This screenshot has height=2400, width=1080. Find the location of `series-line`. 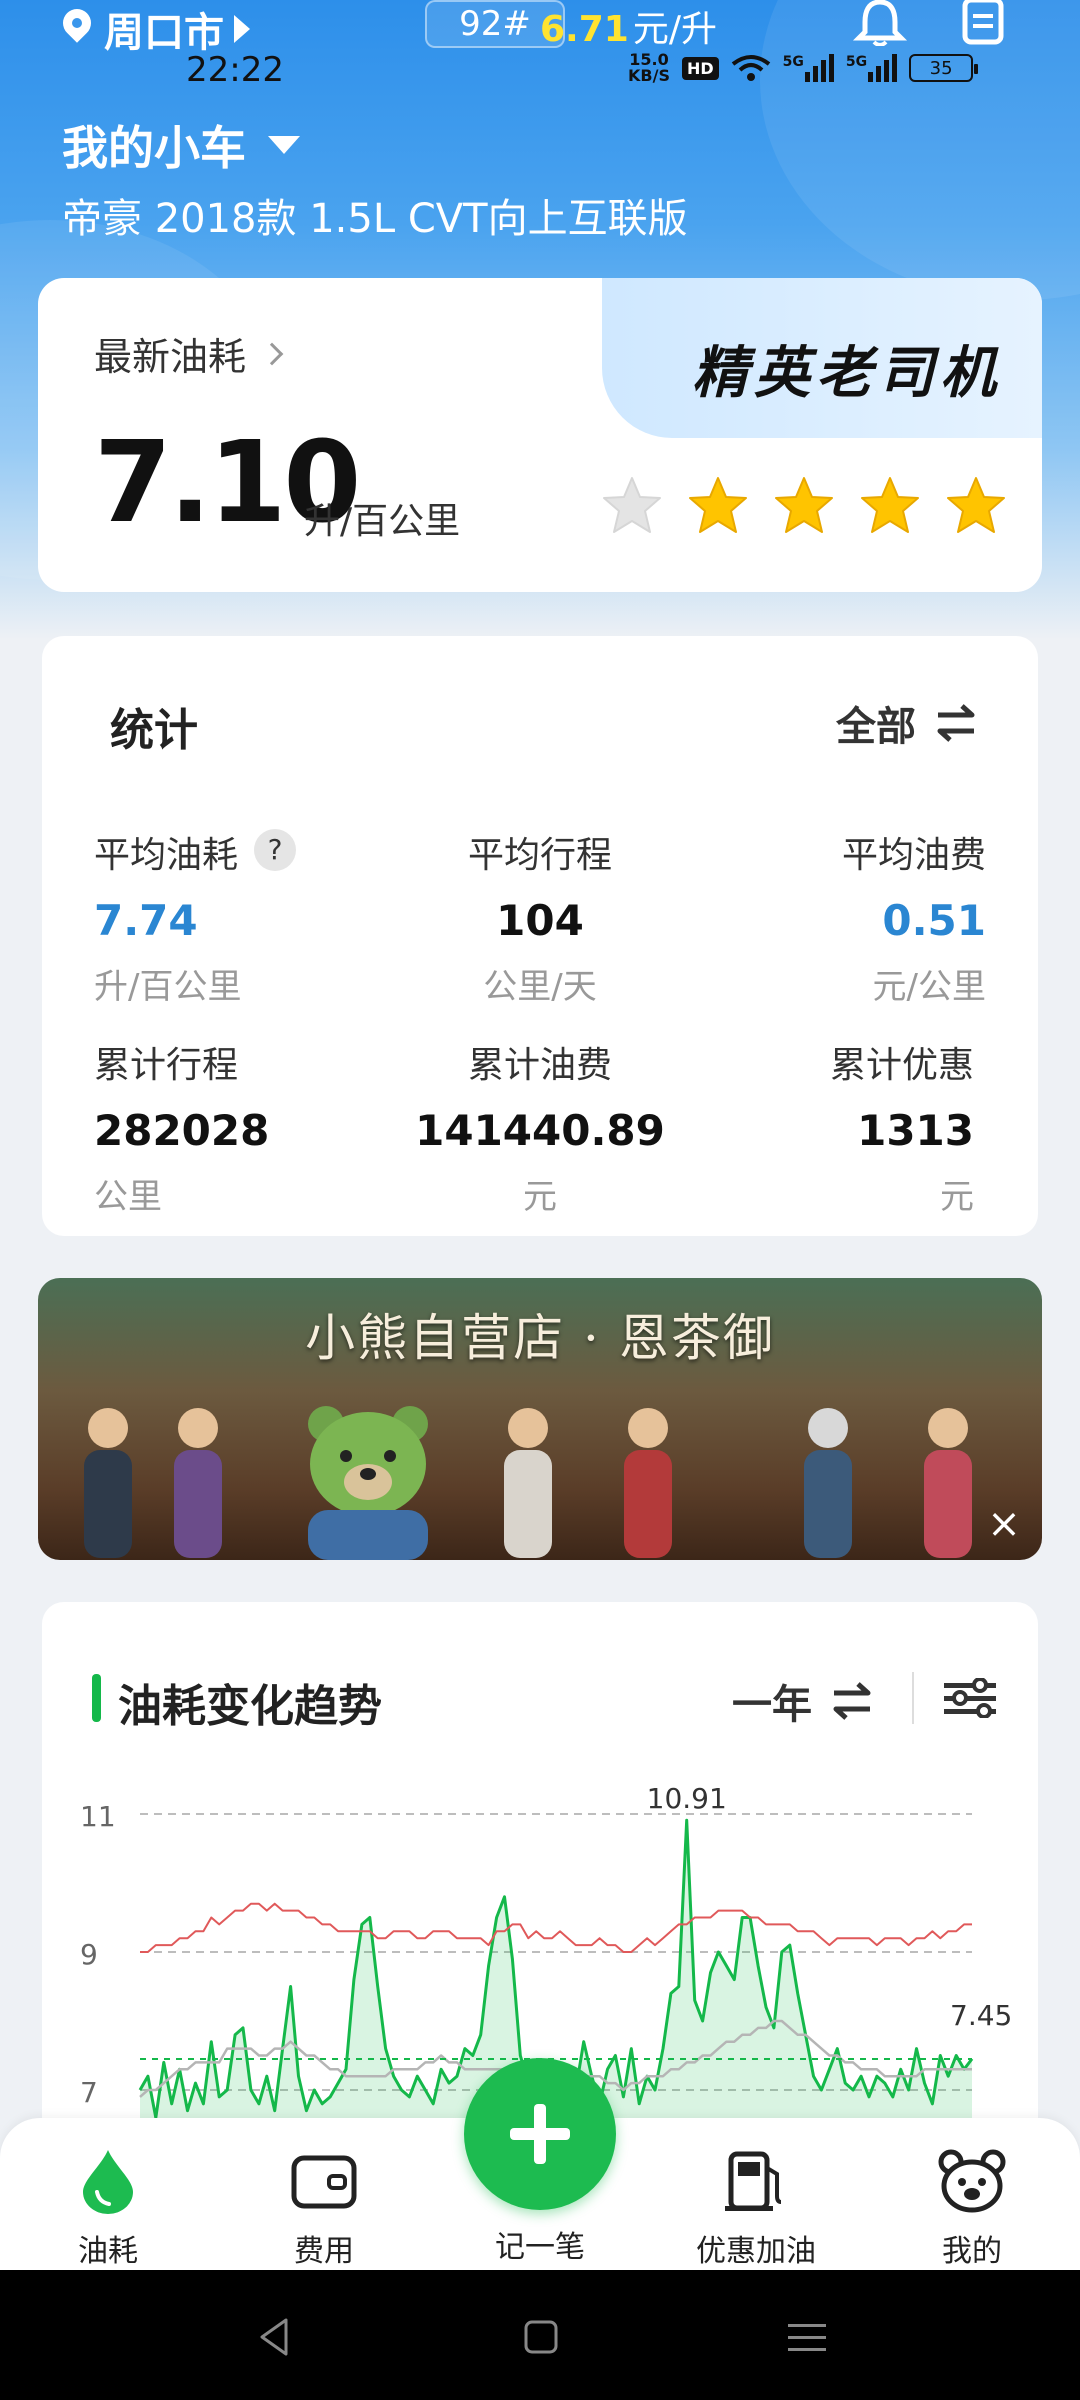

series-line is located at coordinates (556, 1927).